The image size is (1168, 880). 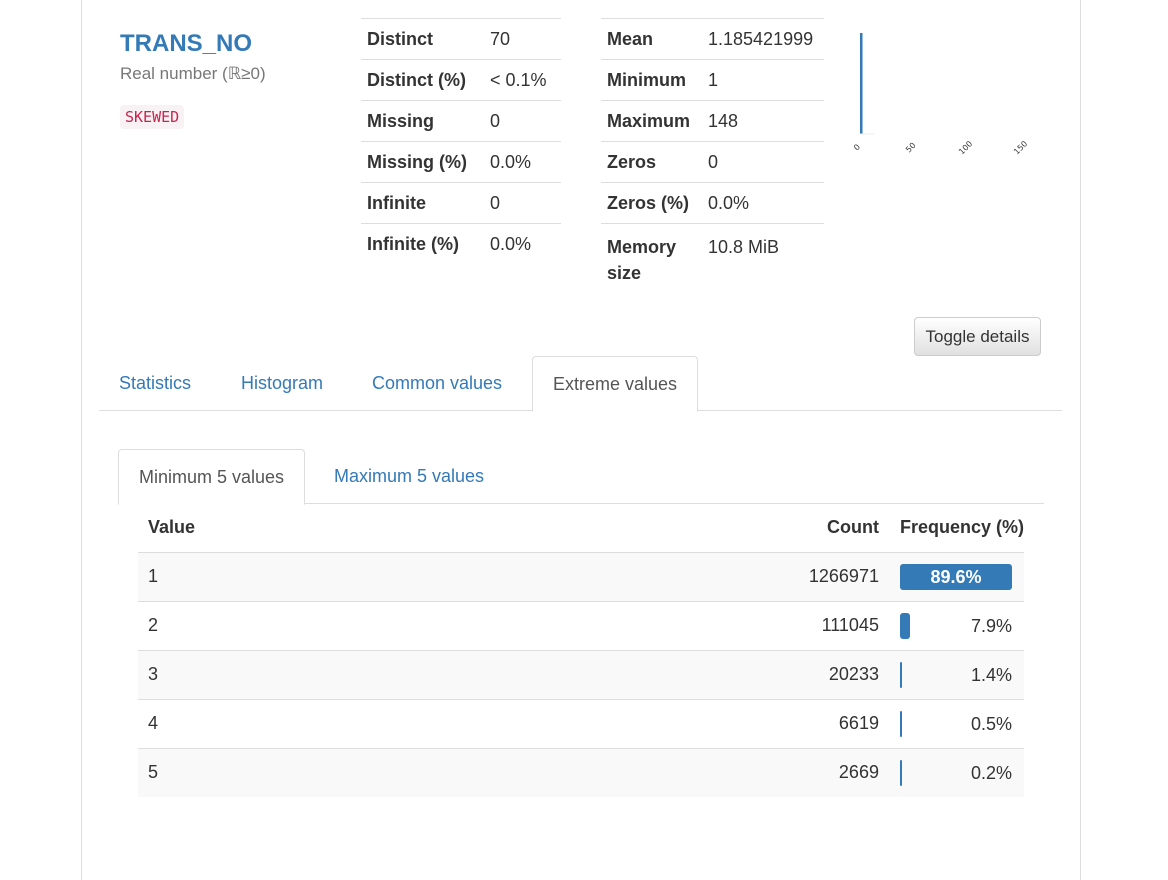 I want to click on stat-value: 10.8 MiB, so click(x=763, y=255).